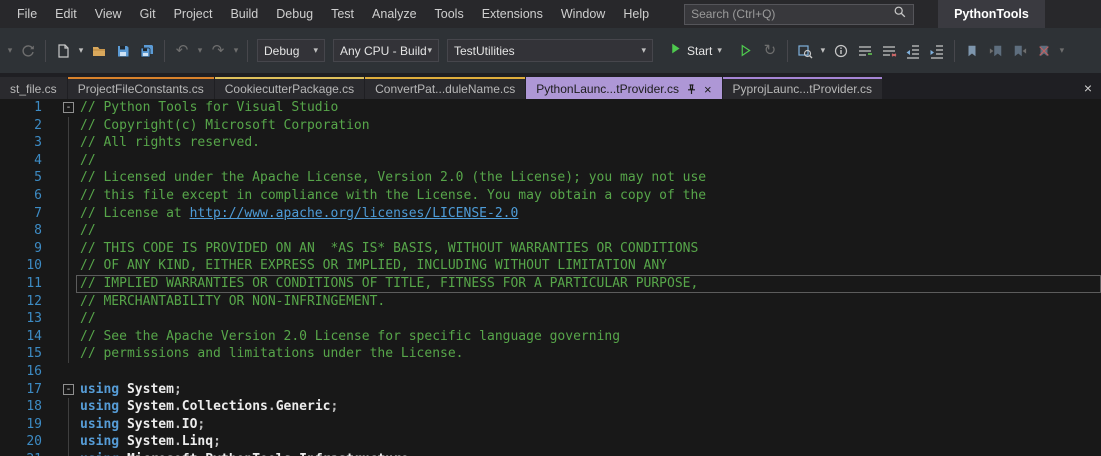  What do you see at coordinates (68, 372) in the screenshot?
I see `outlining-margin` at bounding box center [68, 372].